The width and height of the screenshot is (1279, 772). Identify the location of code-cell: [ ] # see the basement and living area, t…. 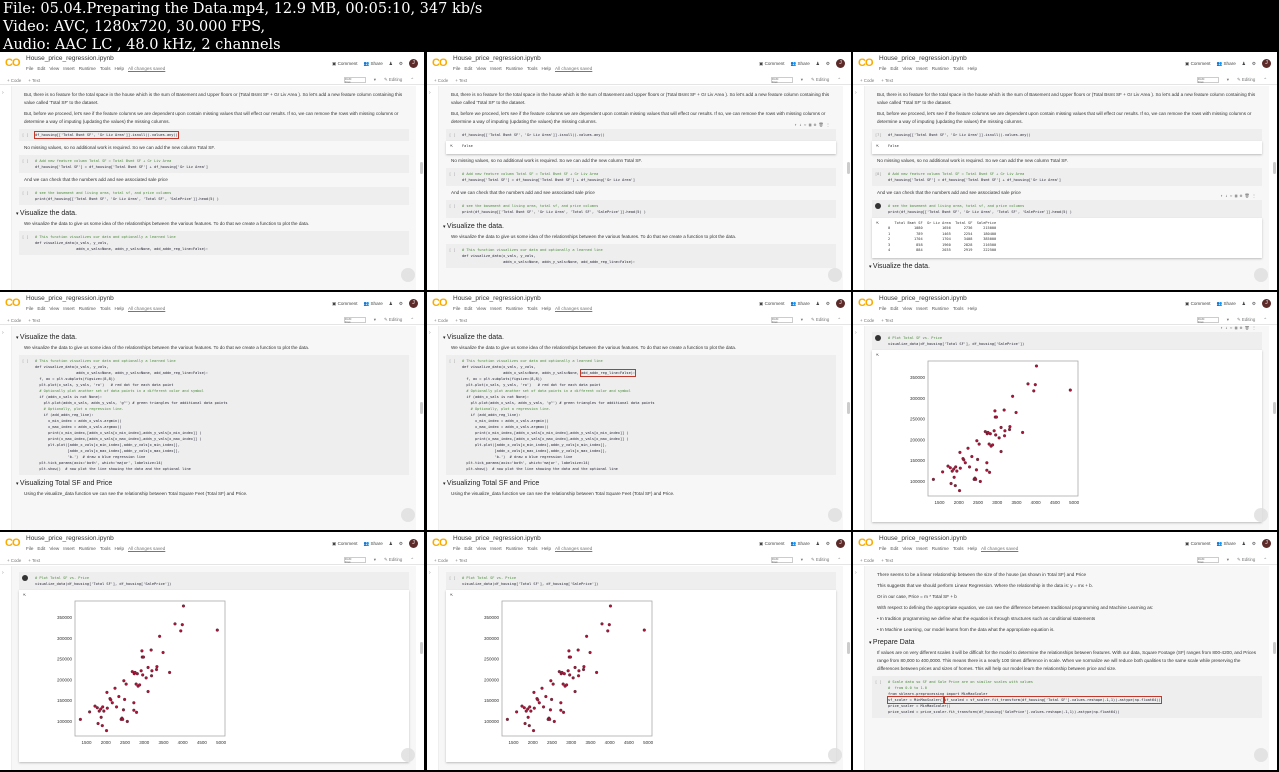
(641, 208).